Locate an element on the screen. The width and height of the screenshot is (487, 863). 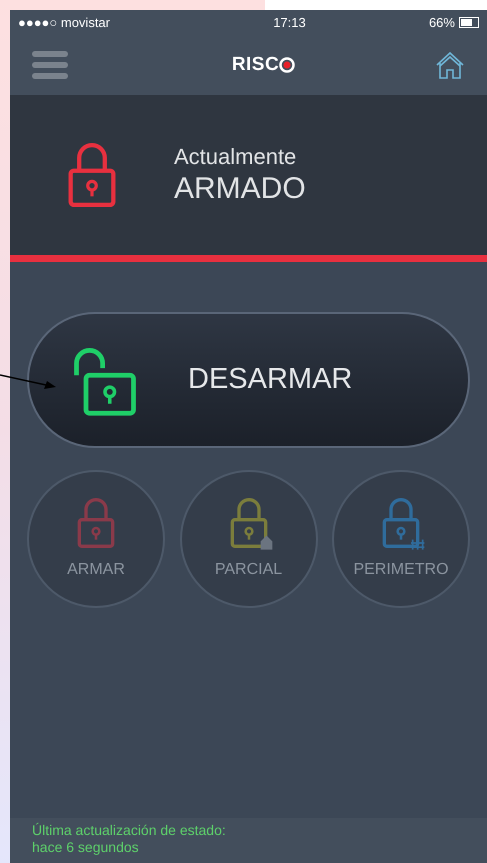
menu-icon is located at coordinates (50, 65).